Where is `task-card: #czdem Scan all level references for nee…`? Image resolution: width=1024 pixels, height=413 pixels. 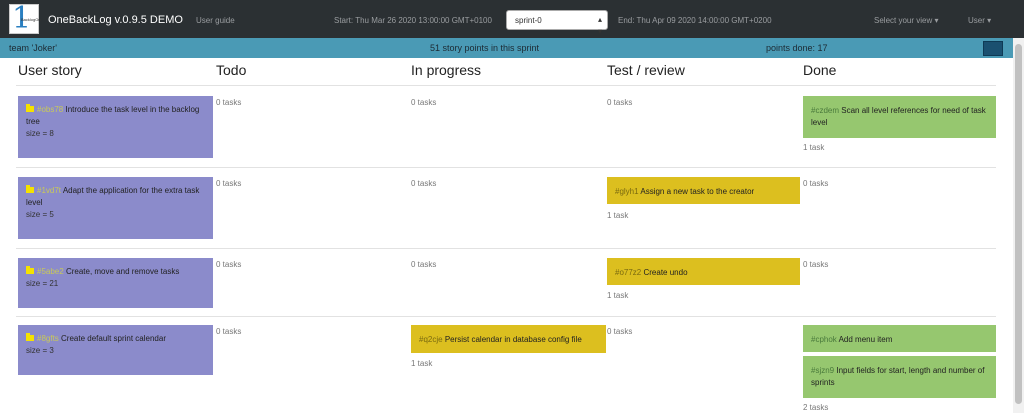
task-card: #czdem Scan all level references for nee… is located at coordinates (899, 117).